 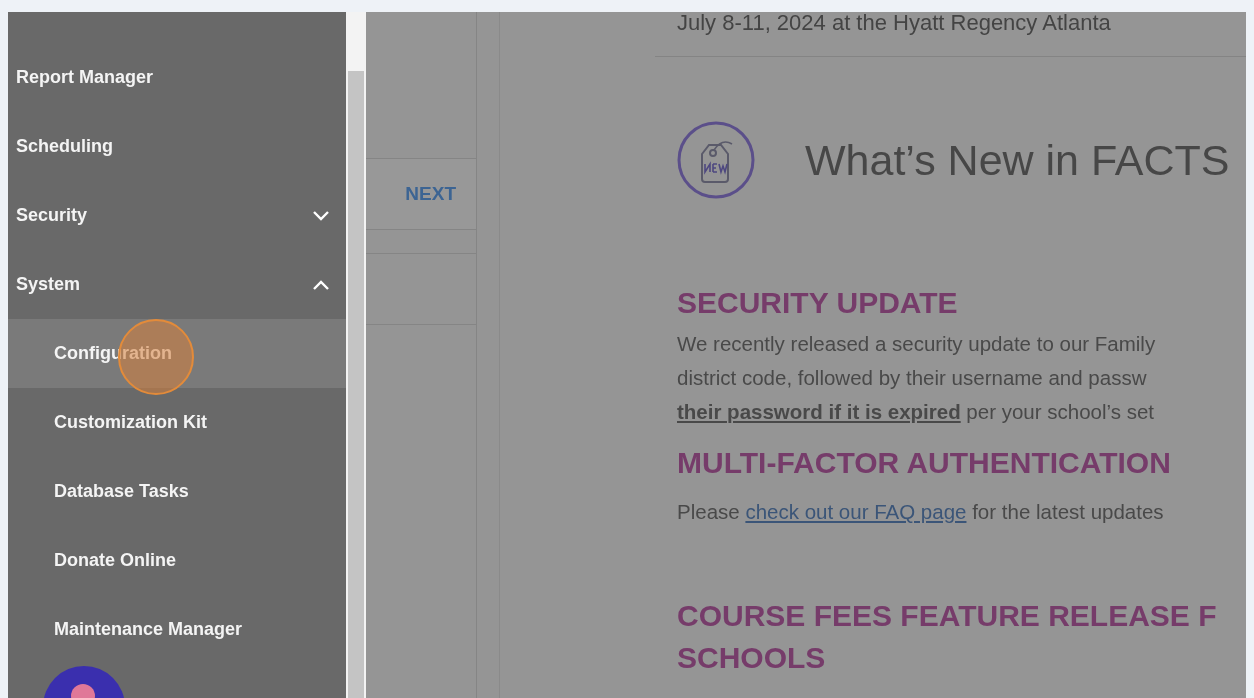 What do you see at coordinates (177, 422) in the screenshot?
I see `sidebar-item: Customization Kit` at bounding box center [177, 422].